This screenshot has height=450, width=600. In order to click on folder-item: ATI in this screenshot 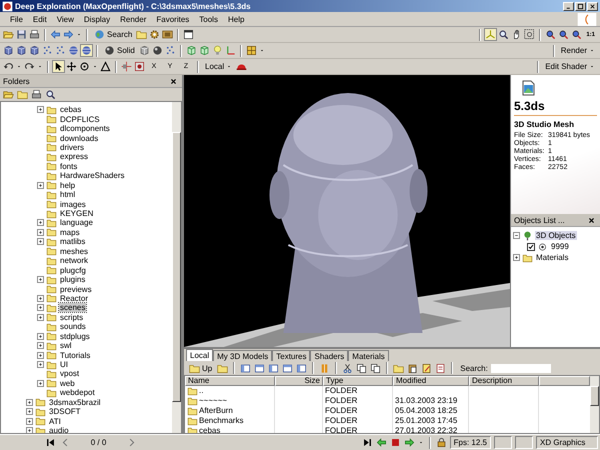, I will do `click(55, 421)`.